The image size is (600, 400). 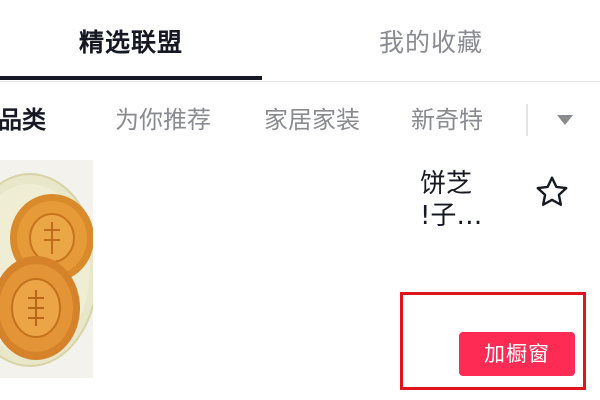 I want to click on category-item-home: 家居家装, so click(x=312, y=120).